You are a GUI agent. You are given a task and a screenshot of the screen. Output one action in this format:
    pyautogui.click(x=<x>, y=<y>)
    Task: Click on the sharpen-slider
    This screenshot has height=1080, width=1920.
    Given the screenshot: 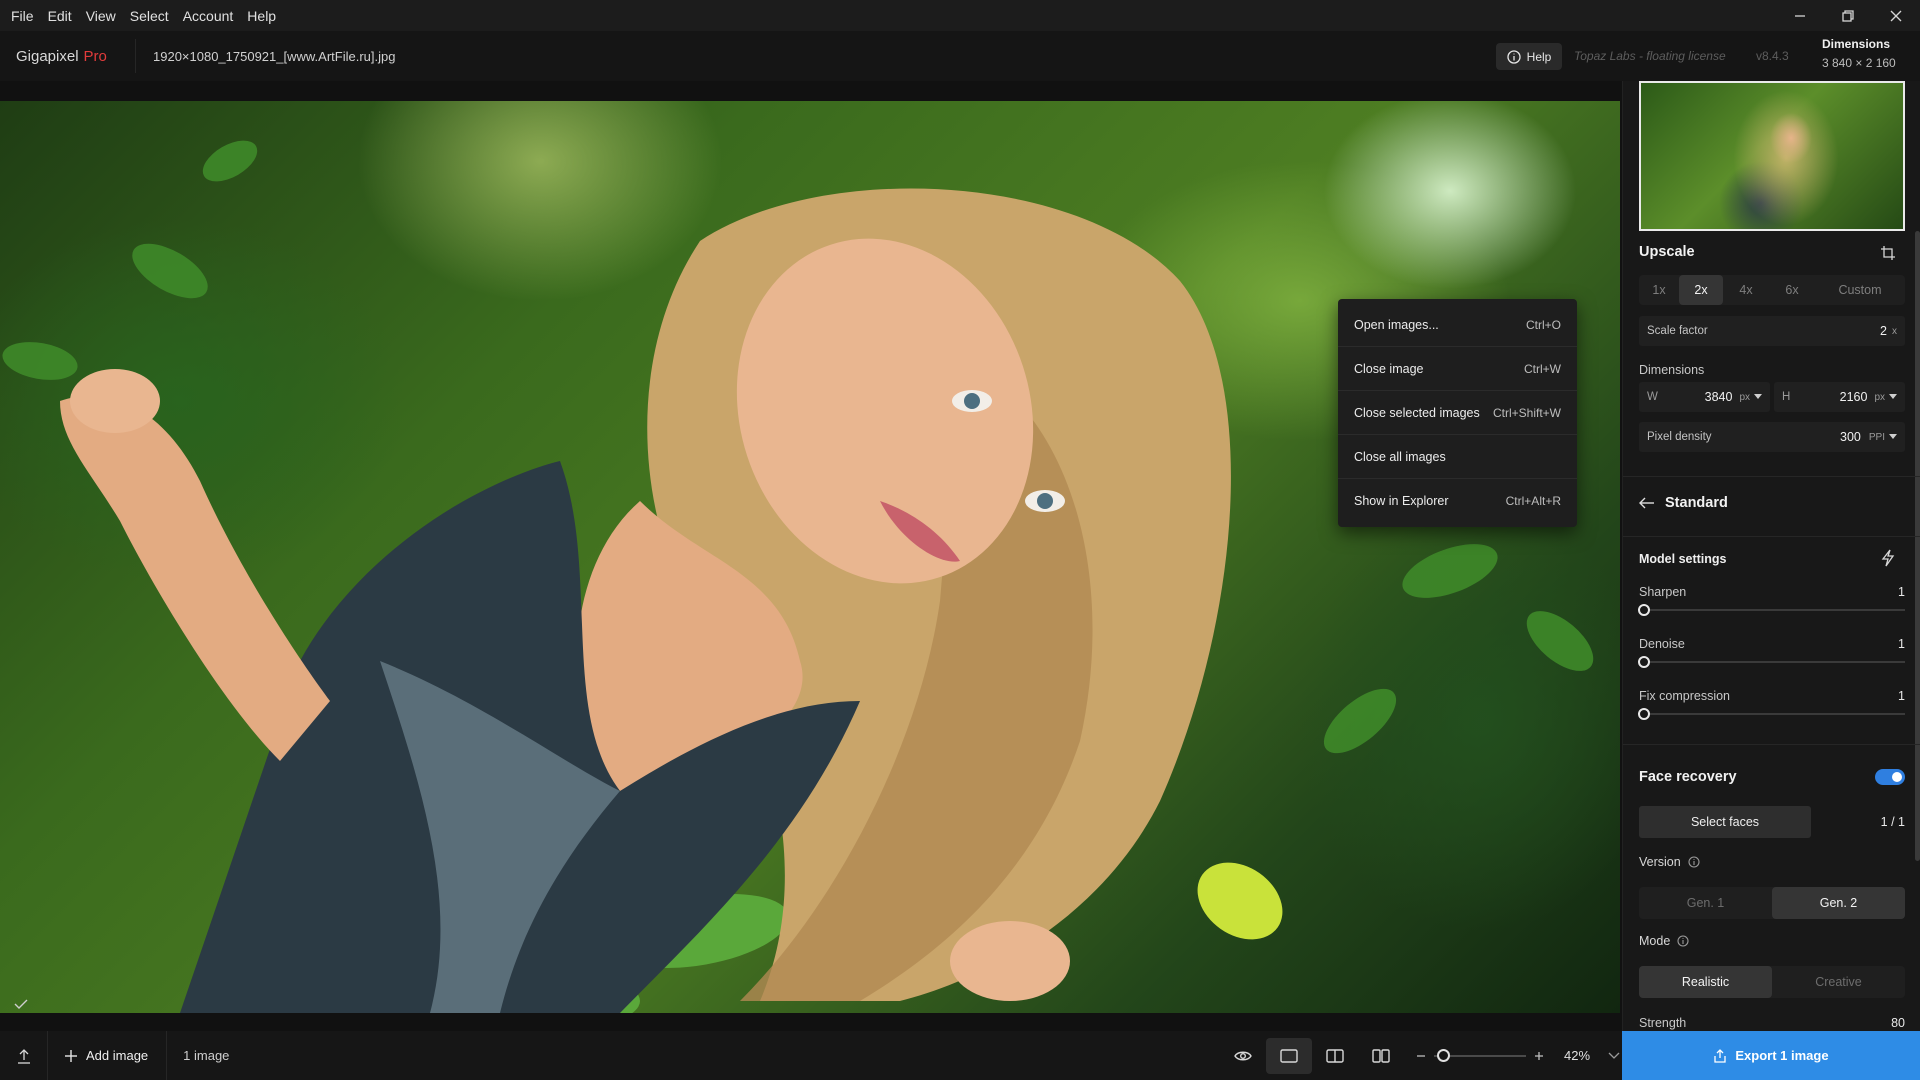 What is the action you would take?
    pyautogui.click(x=1771, y=610)
    